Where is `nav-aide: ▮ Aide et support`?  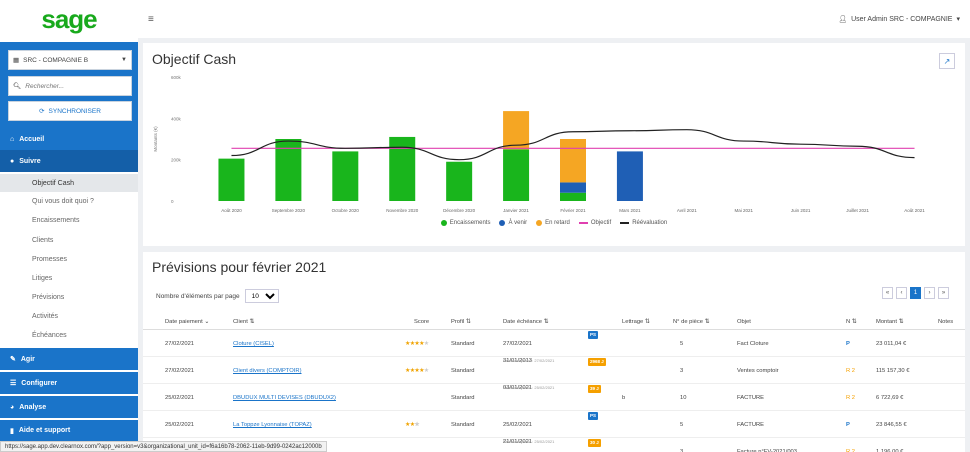
nav-aide: ▮ Aide et support is located at coordinates (69, 430).